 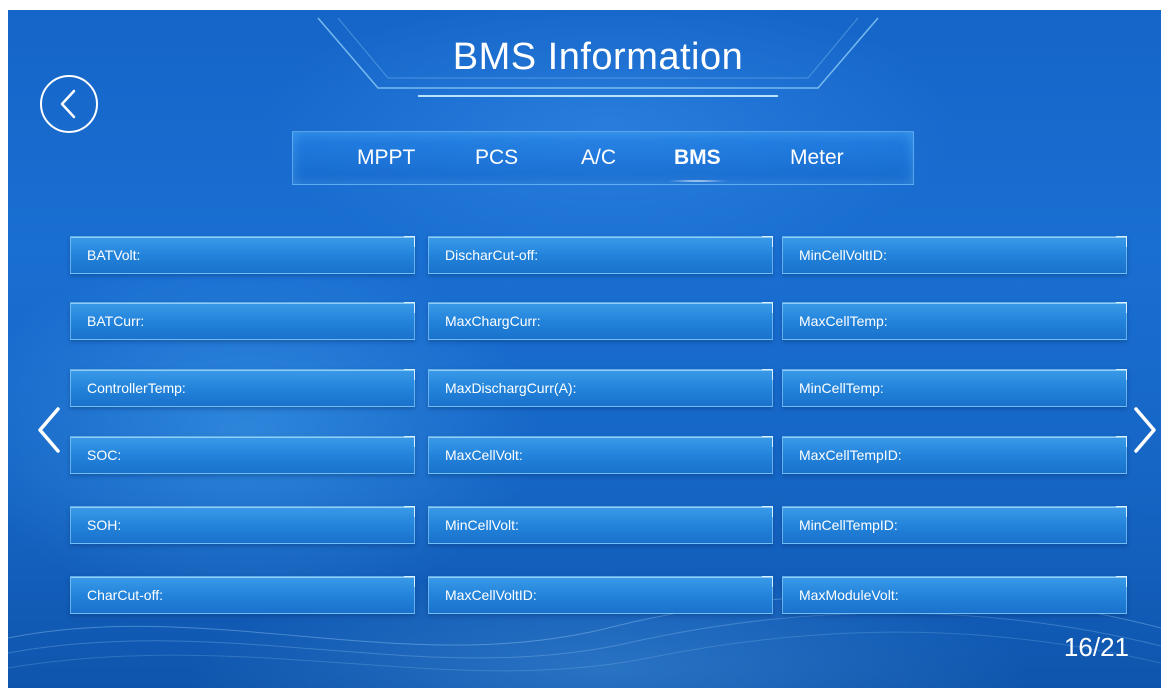 I want to click on field-max-cell-temp-id: MaxCellTempID:, so click(x=954, y=455).